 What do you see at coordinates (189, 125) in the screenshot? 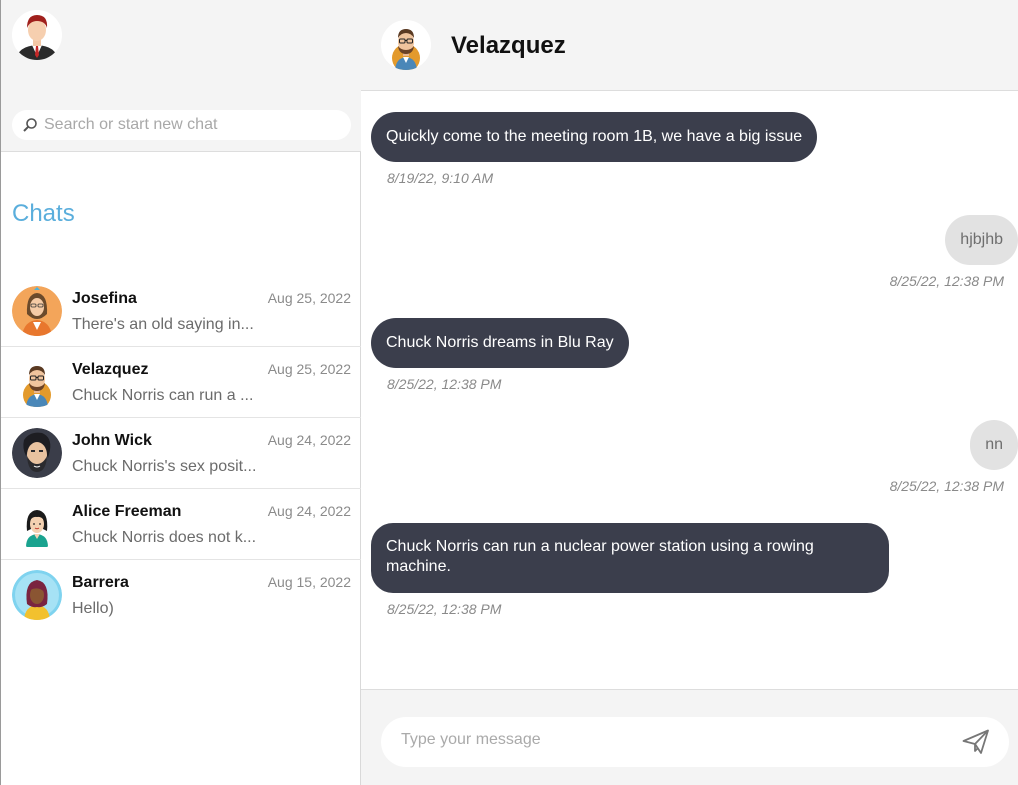
I see `search-input` at bounding box center [189, 125].